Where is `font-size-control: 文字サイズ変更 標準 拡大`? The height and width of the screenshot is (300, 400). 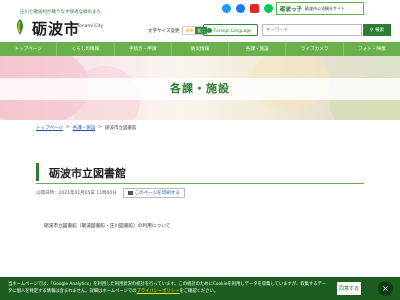 font-size-control: 文字サイズ変更 標準 拡大 is located at coordinates (178, 30).